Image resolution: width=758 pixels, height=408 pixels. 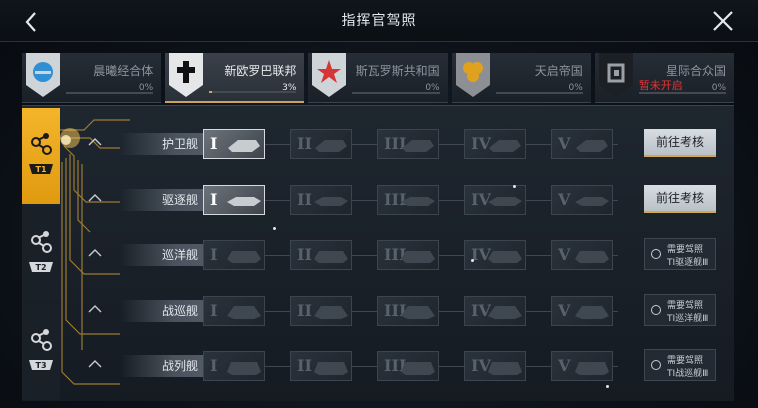 What do you see at coordinates (40, 169) in the screenshot?
I see `tier-label: T1` at bounding box center [40, 169].